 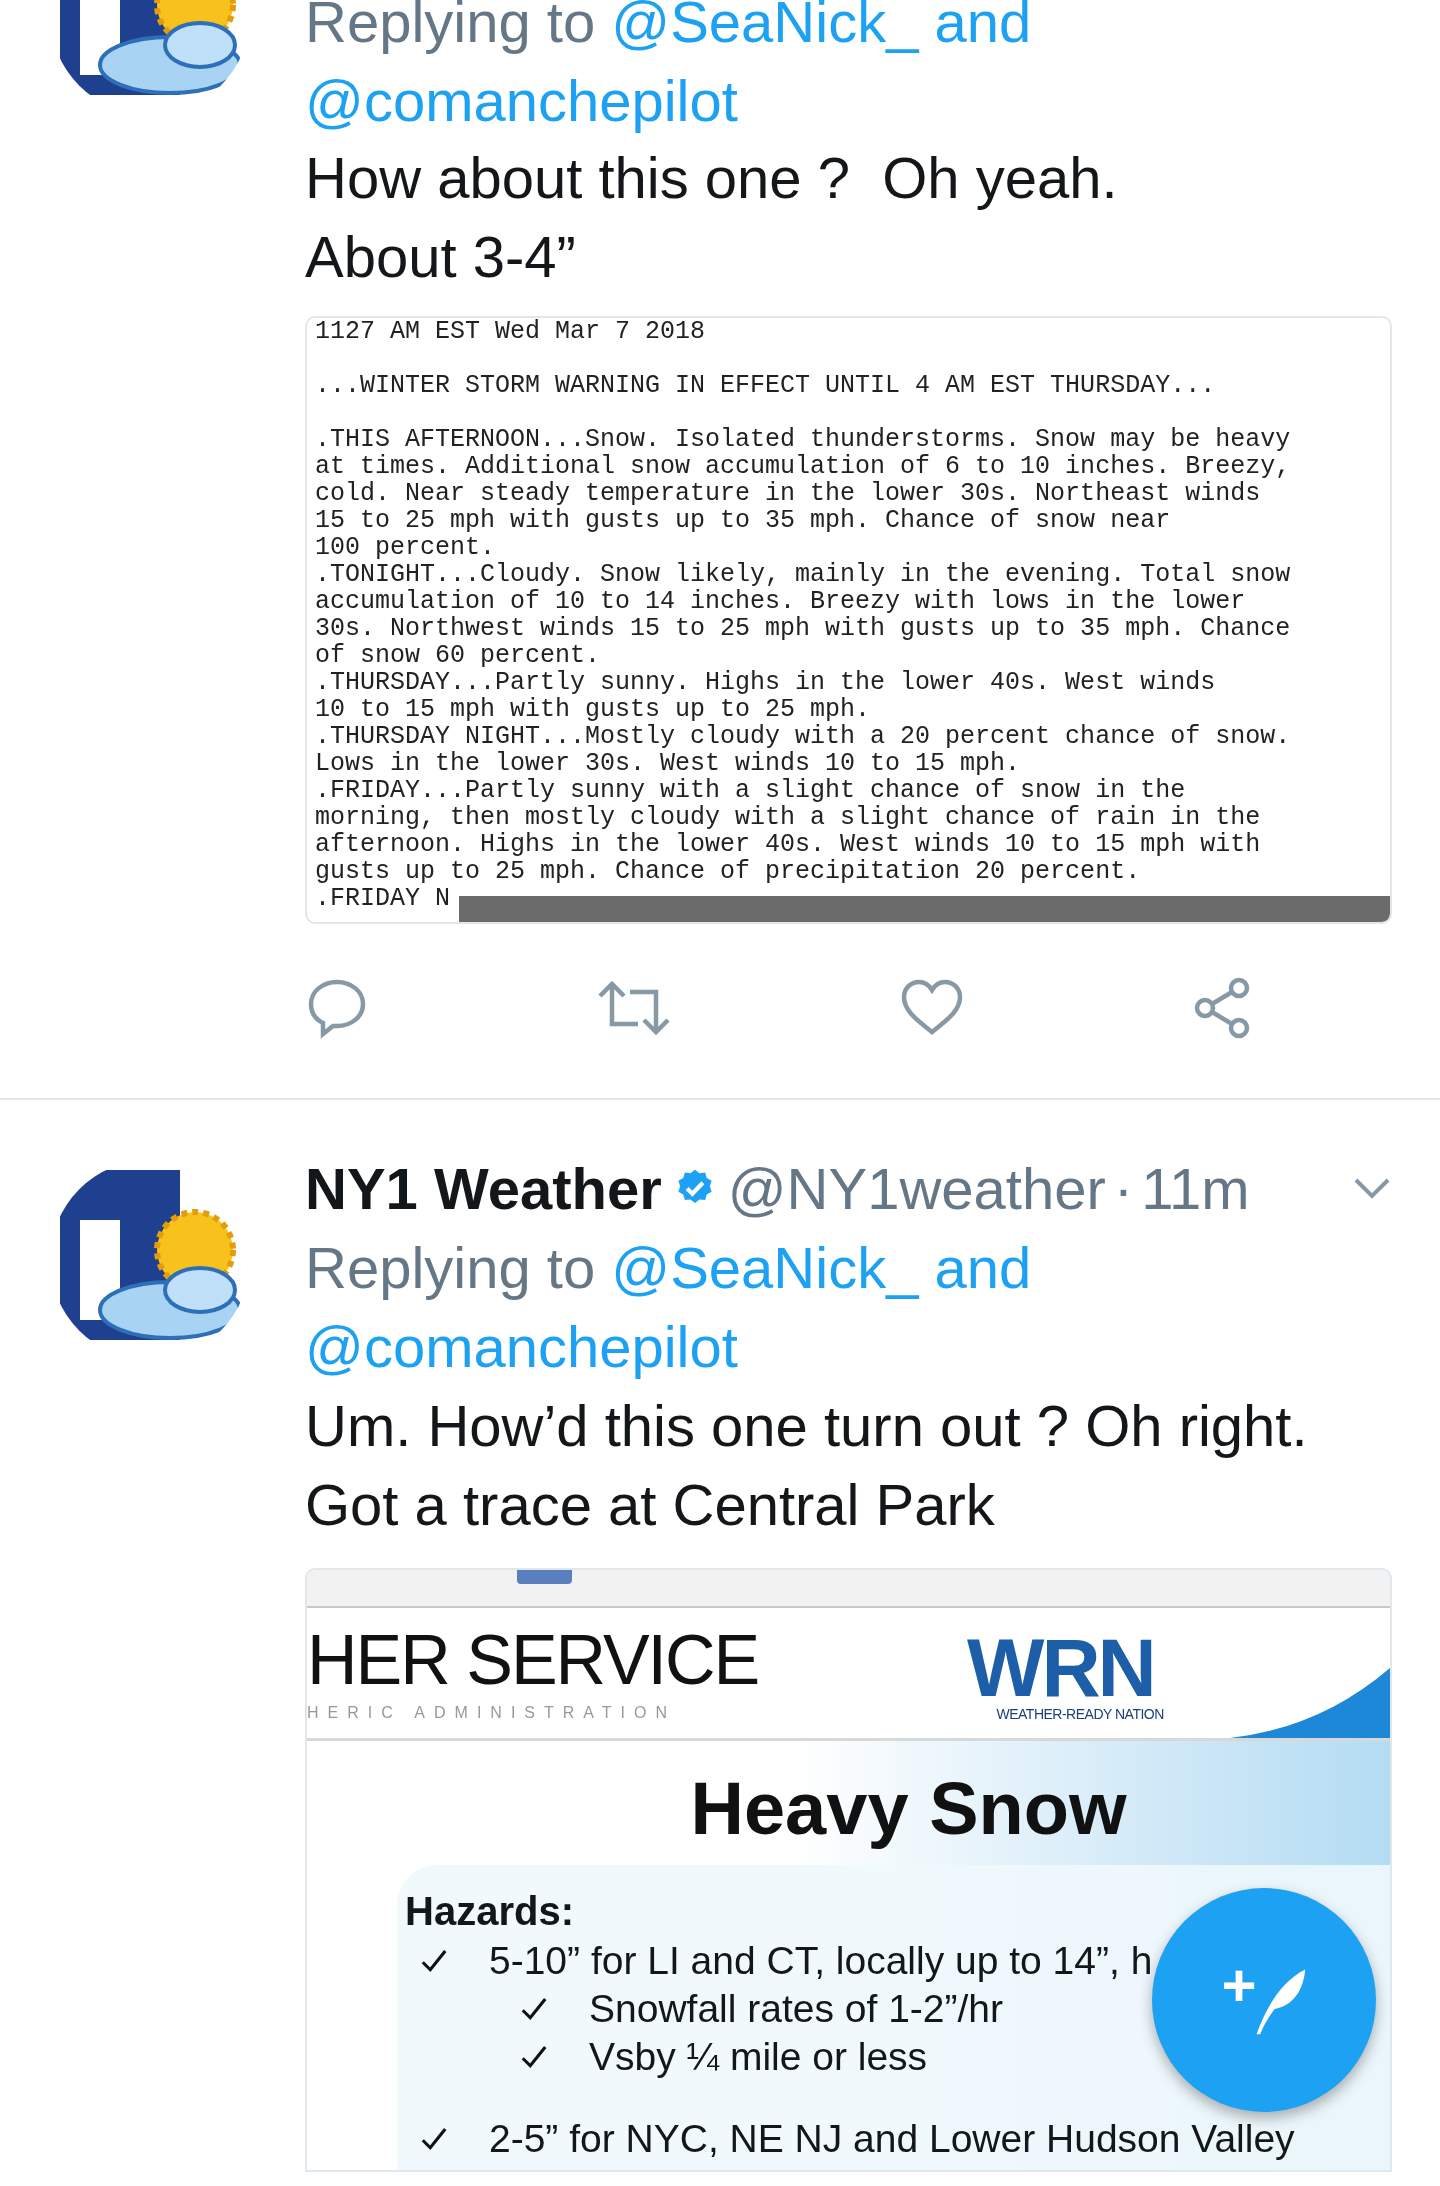 What do you see at coordinates (1372, 1188) in the screenshot?
I see `chevron-down-icon` at bounding box center [1372, 1188].